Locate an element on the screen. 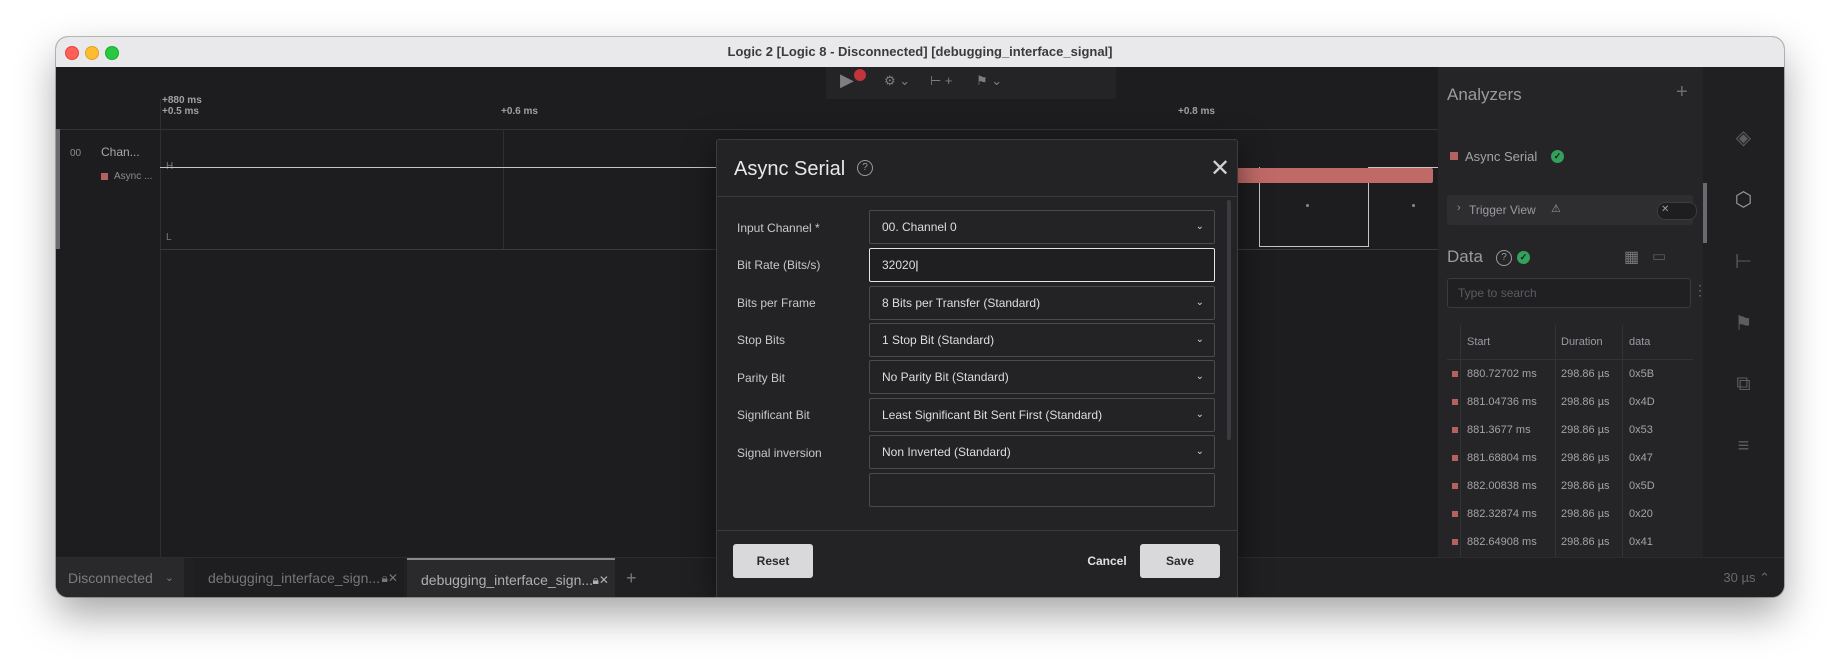 The height and width of the screenshot is (671, 1840). field-label: Signal inversion is located at coordinates (779, 453).